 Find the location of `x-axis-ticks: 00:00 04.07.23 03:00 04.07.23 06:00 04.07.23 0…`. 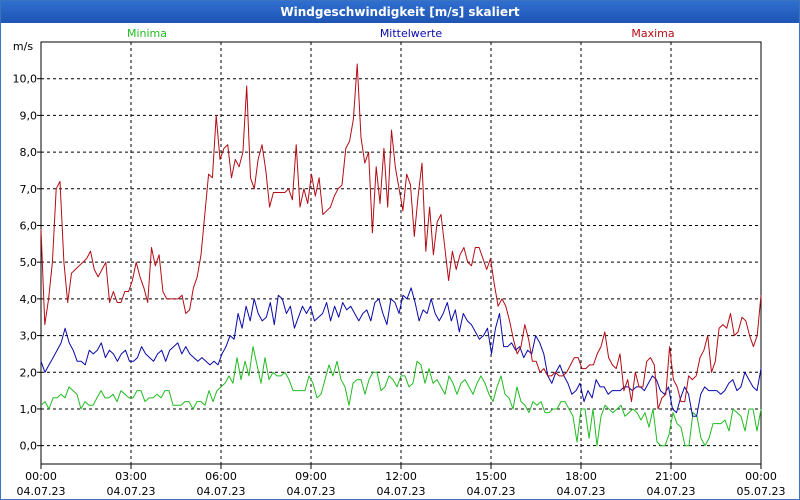

x-axis-ticks: 00:00 04.07.23 03:00 04.07.23 06:00 04.07.23 0… is located at coordinates (401, 481).